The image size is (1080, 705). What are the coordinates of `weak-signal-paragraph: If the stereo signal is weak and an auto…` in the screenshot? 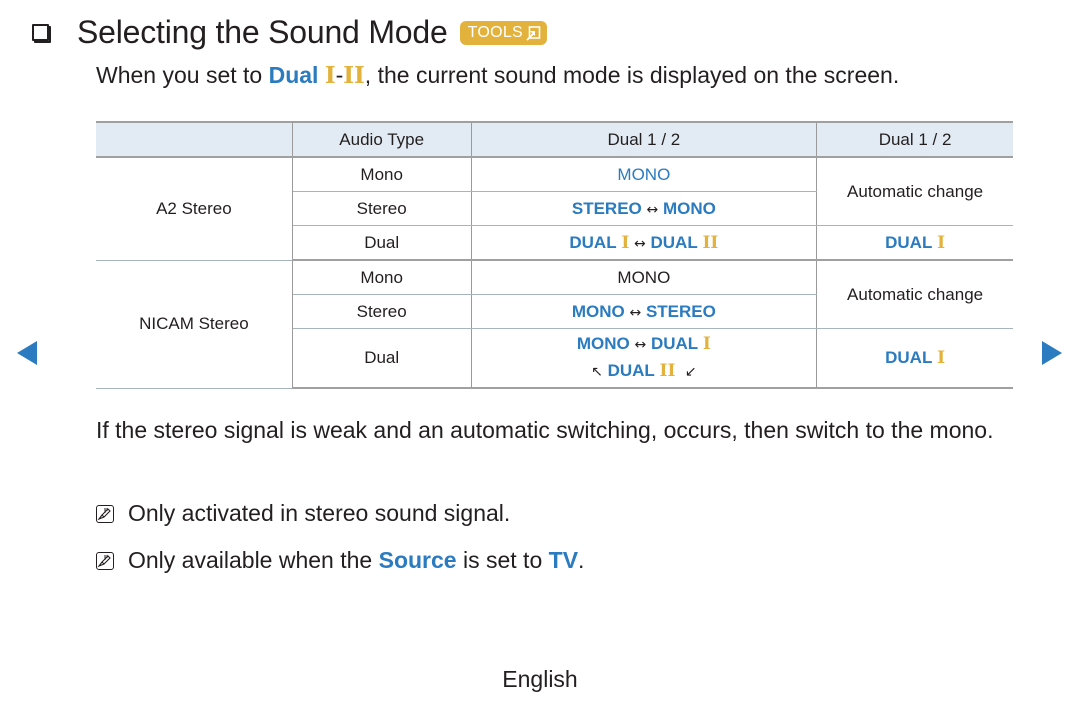 It's located at (545, 430).